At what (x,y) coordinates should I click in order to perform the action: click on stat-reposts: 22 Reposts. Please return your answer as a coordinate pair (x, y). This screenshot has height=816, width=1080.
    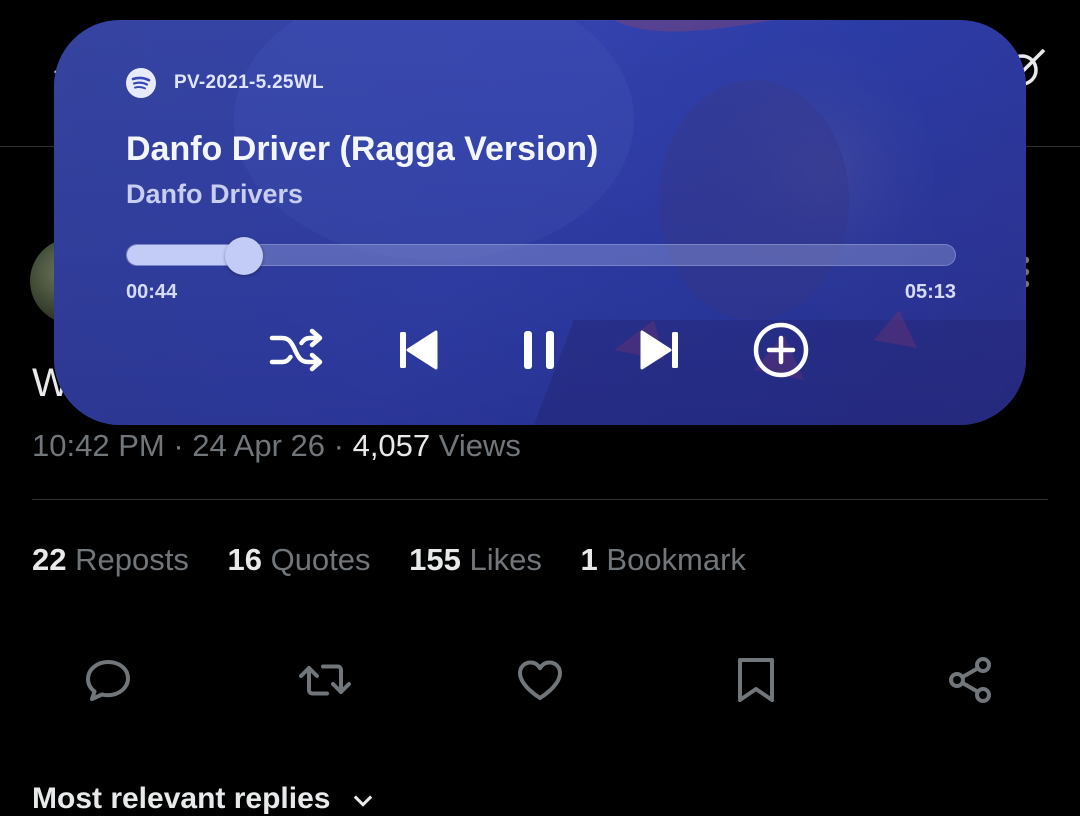
    Looking at the image, I should click on (110, 559).